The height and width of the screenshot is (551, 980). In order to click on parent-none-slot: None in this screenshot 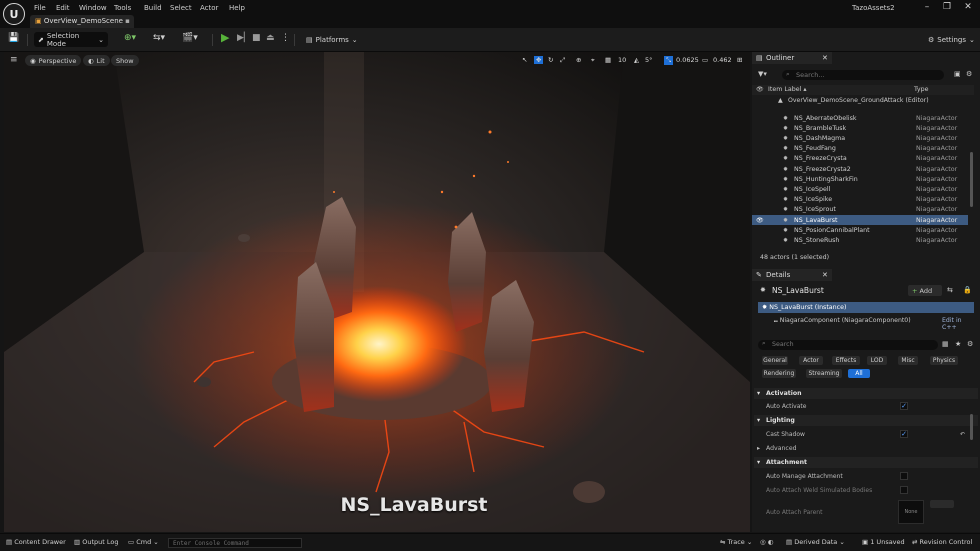, I will do `click(911, 512)`.